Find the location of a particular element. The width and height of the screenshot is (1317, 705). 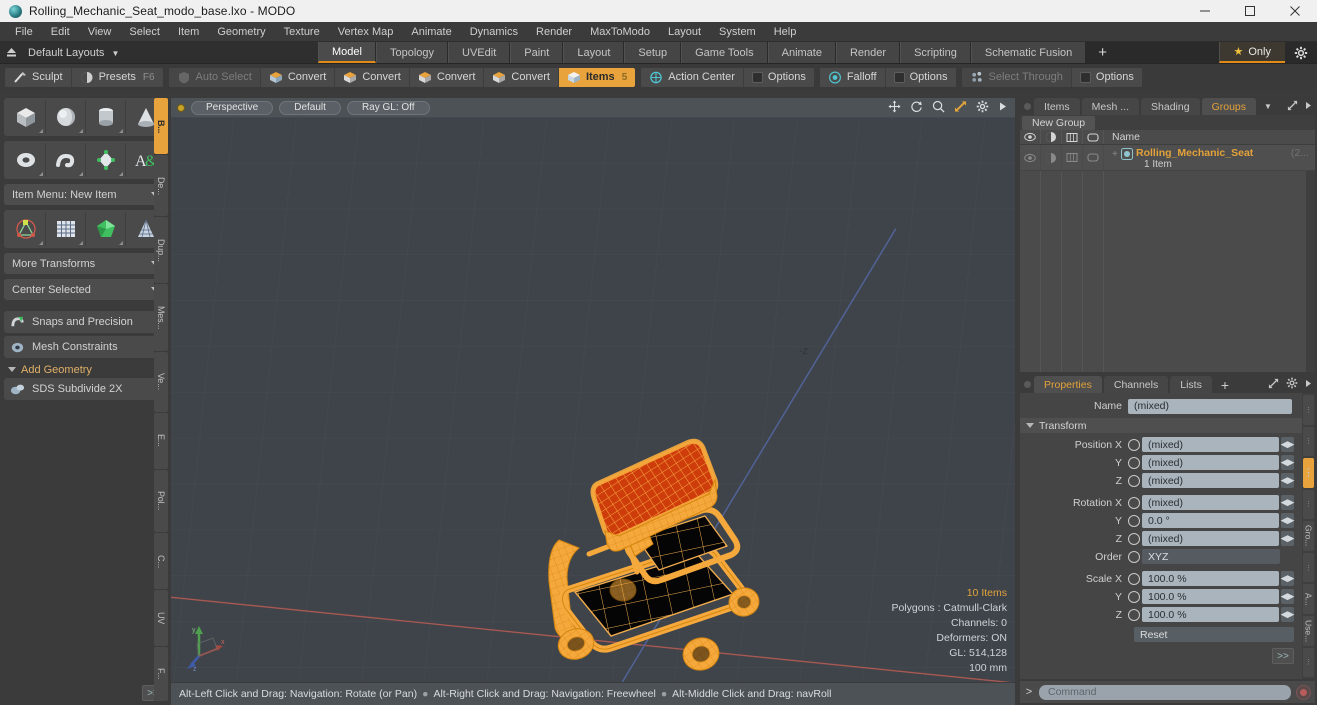

panel-menu-dot-icon is located at coordinates (1027, 106).